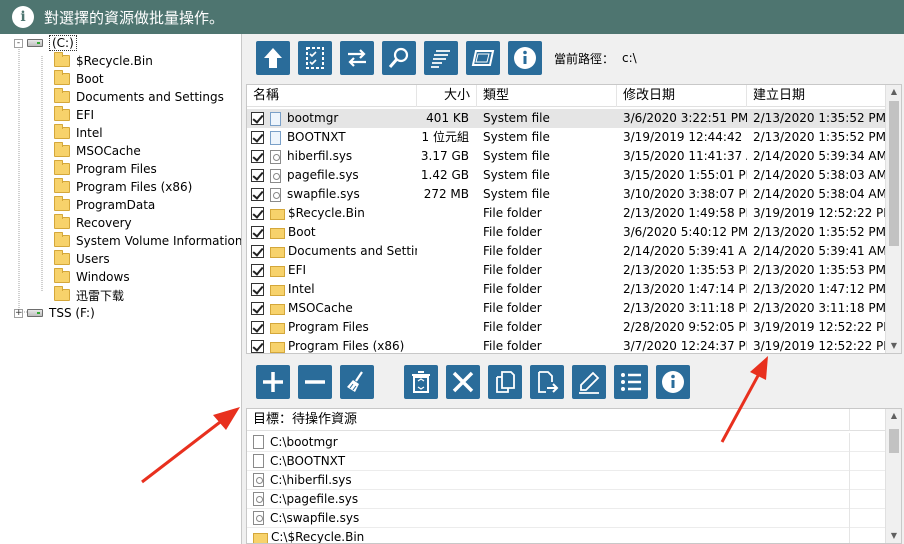  Describe the element at coordinates (123, 187) in the screenshot. I see `tree-item-folder: Program Files (x86)` at that location.